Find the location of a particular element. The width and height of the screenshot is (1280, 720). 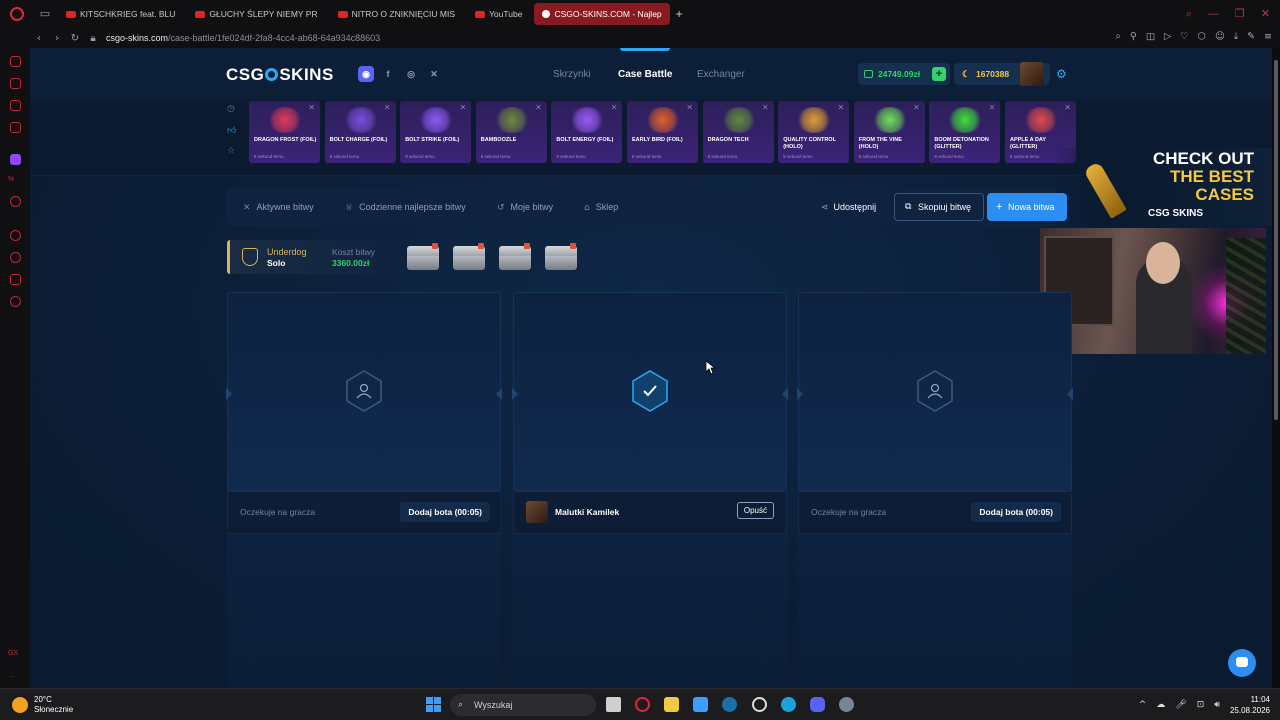

opera-gx-taskbar-icon is located at coordinates (642, 704).